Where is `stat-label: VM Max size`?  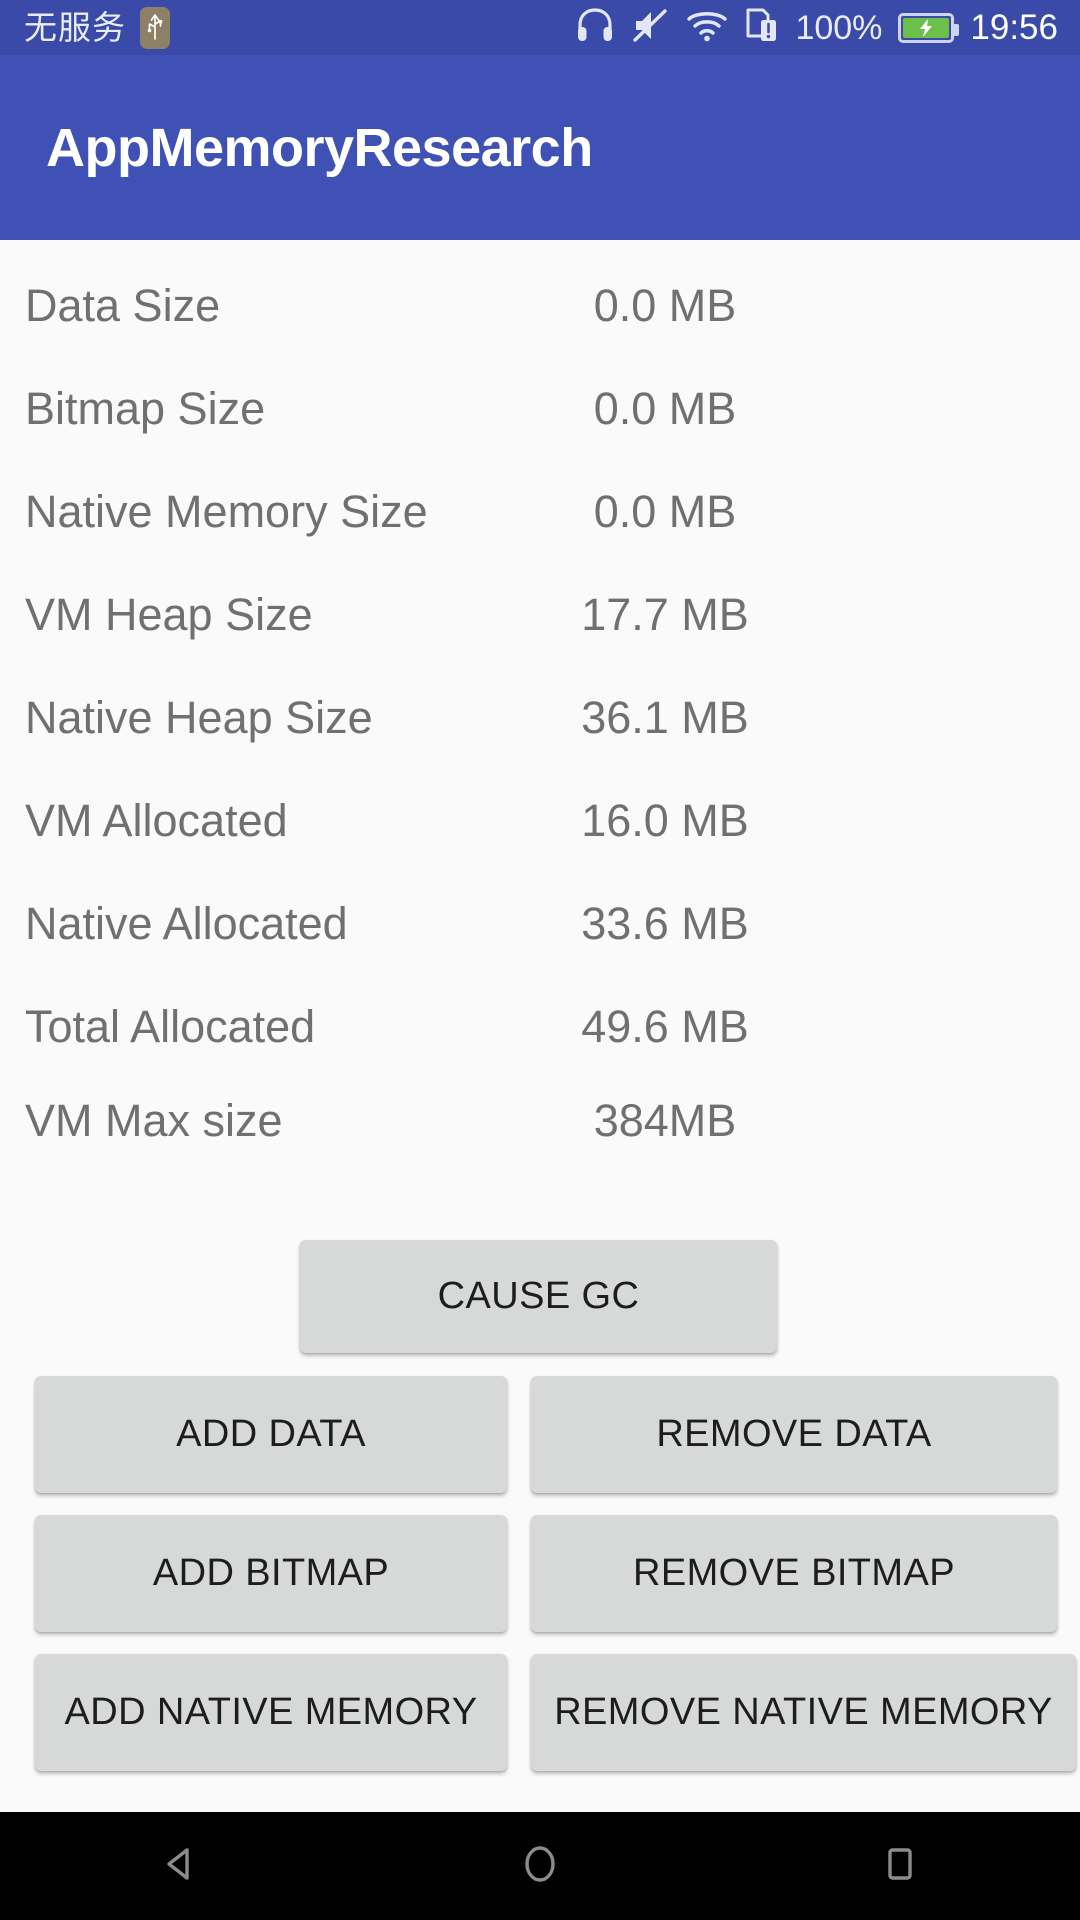 stat-label: VM Max size is located at coordinates (154, 1120).